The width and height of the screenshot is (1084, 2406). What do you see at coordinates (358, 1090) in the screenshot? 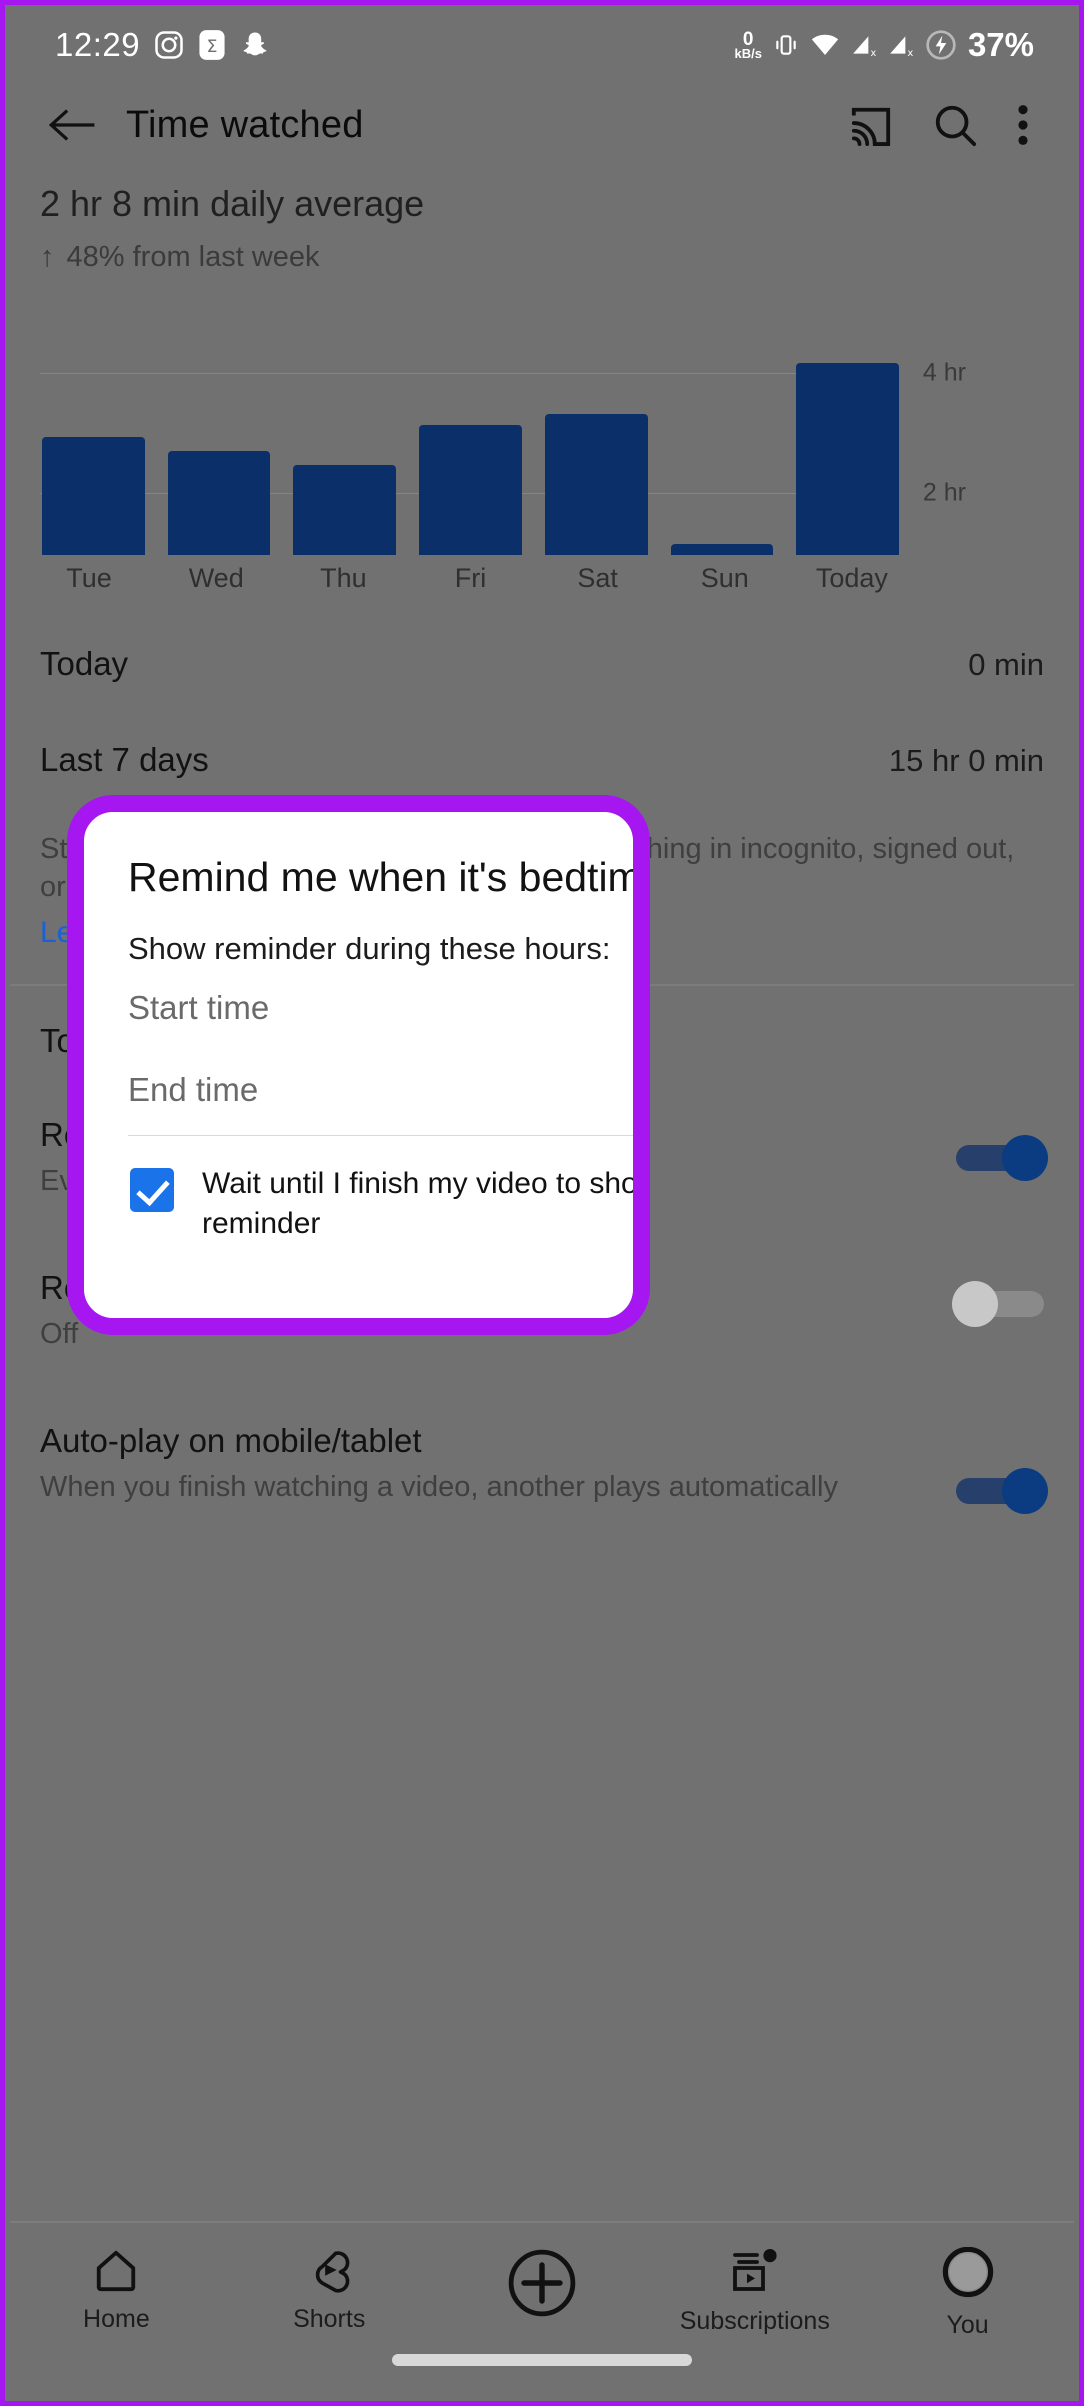
I see `end-time-row: End time 5:00 am` at bounding box center [358, 1090].